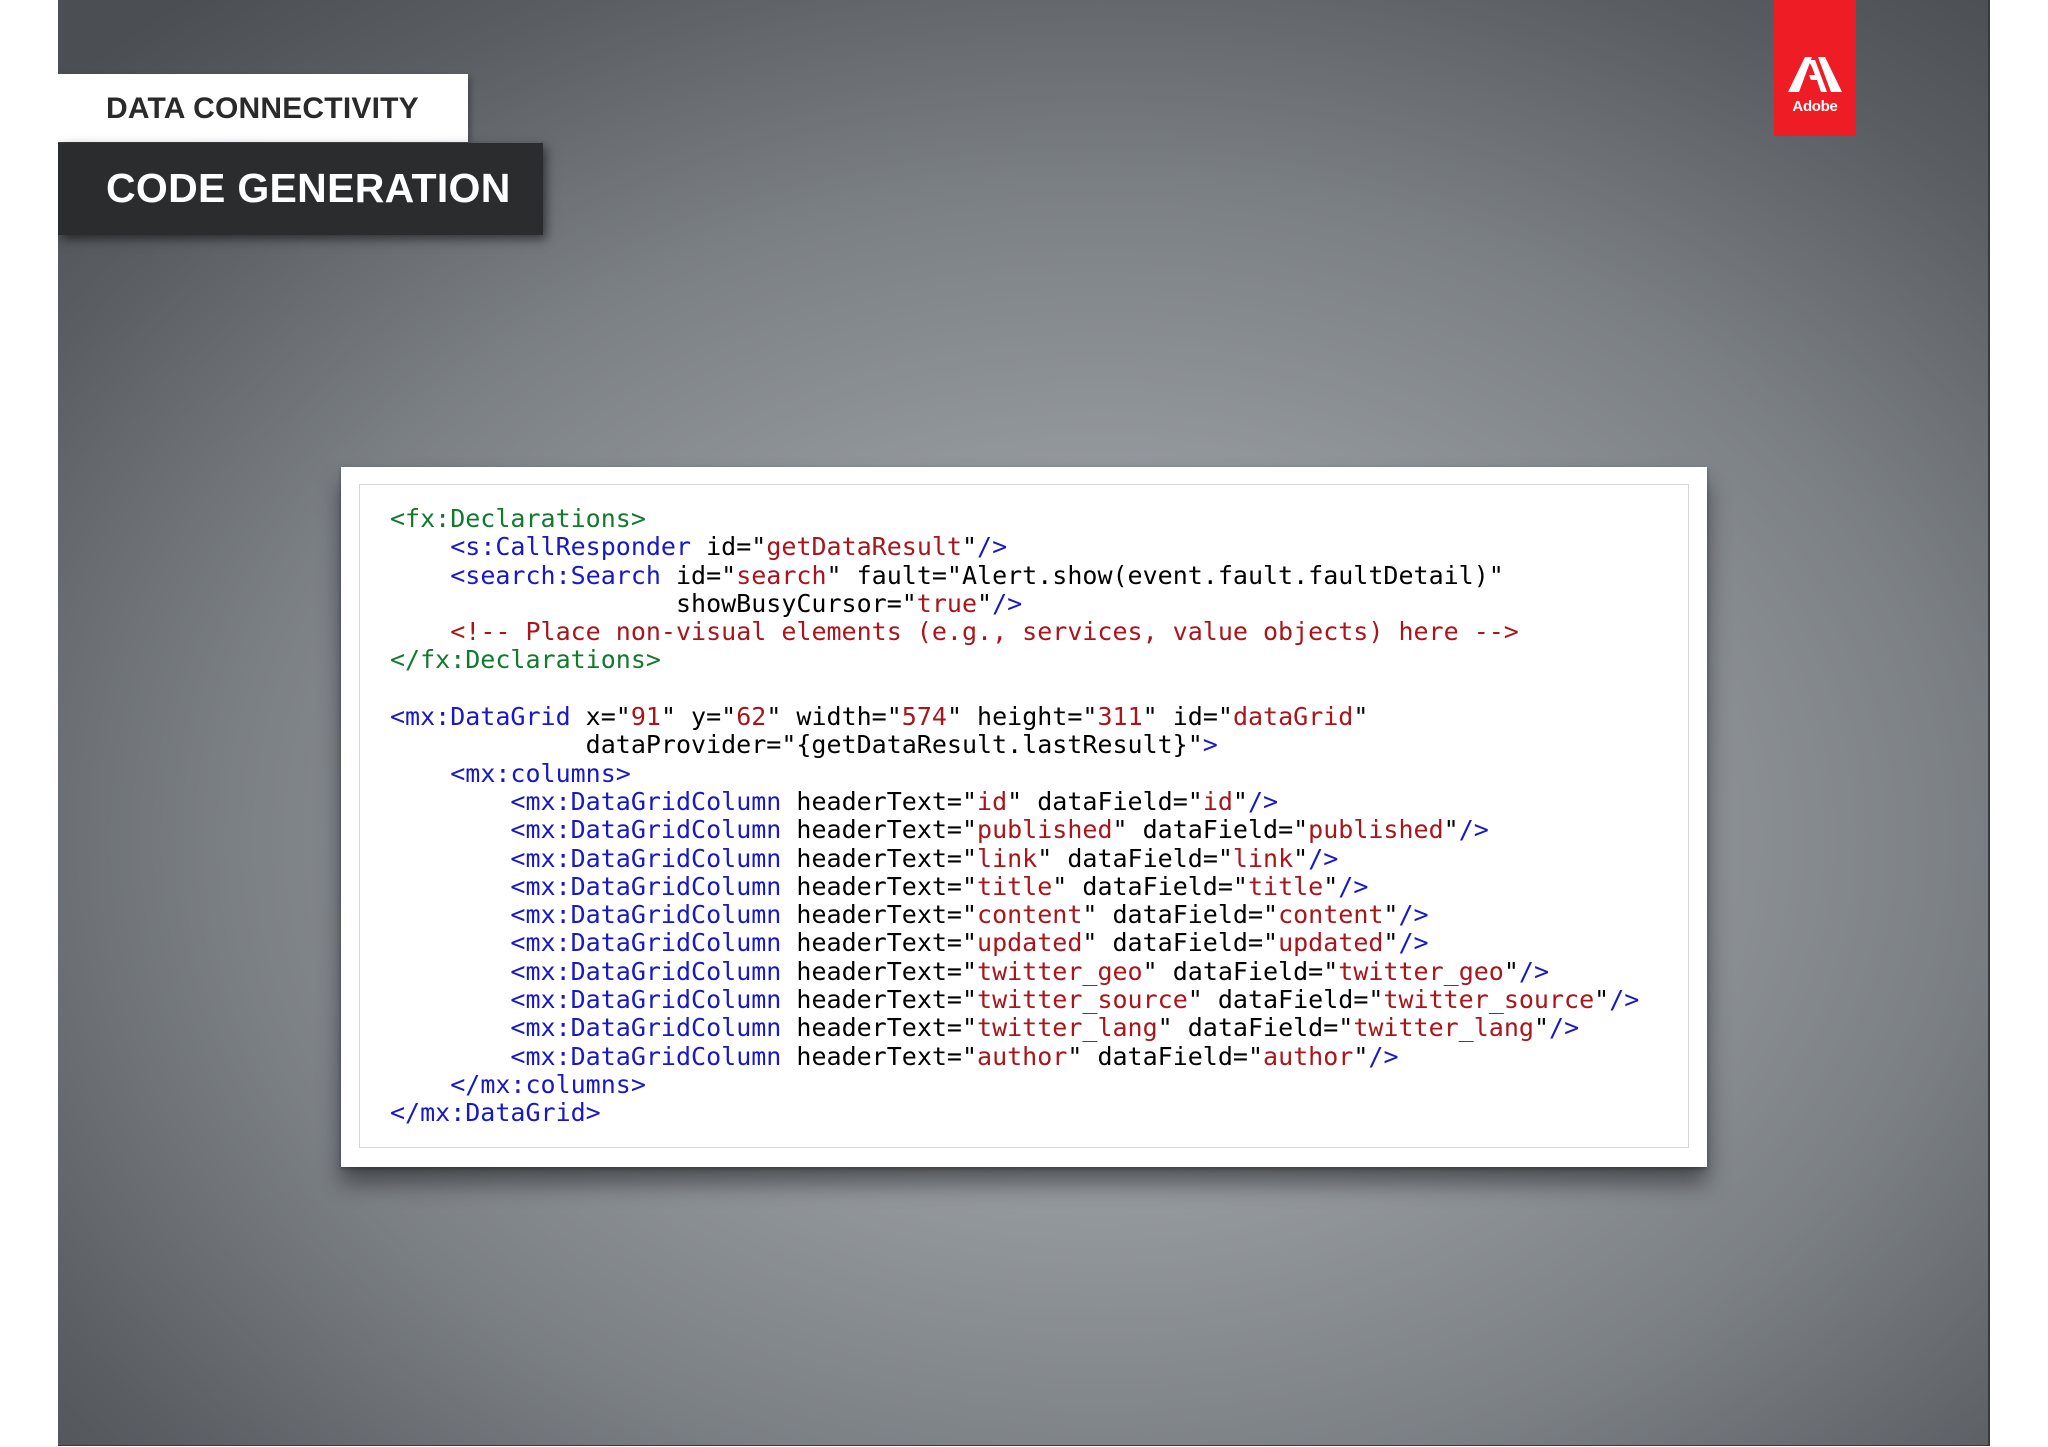  I want to click on code-line: </mx:columns>, so click(1014, 1084).